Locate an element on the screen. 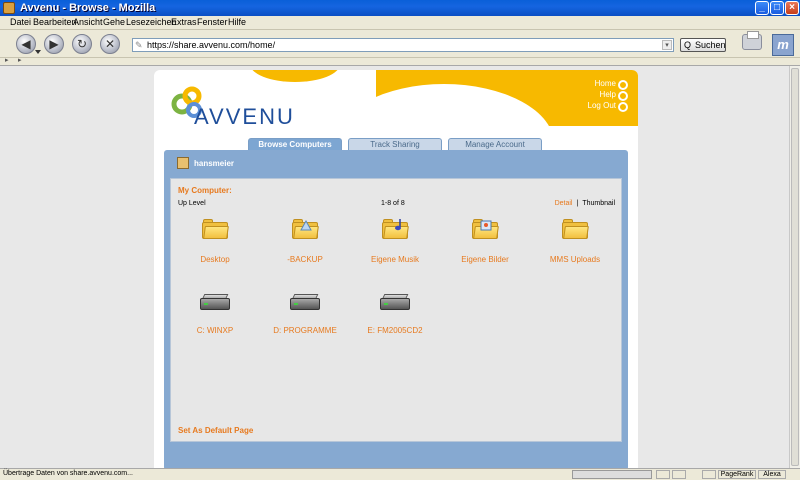 The image size is (800, 480). alexa-indicator: Alexa is located at coordinates (772, 474).